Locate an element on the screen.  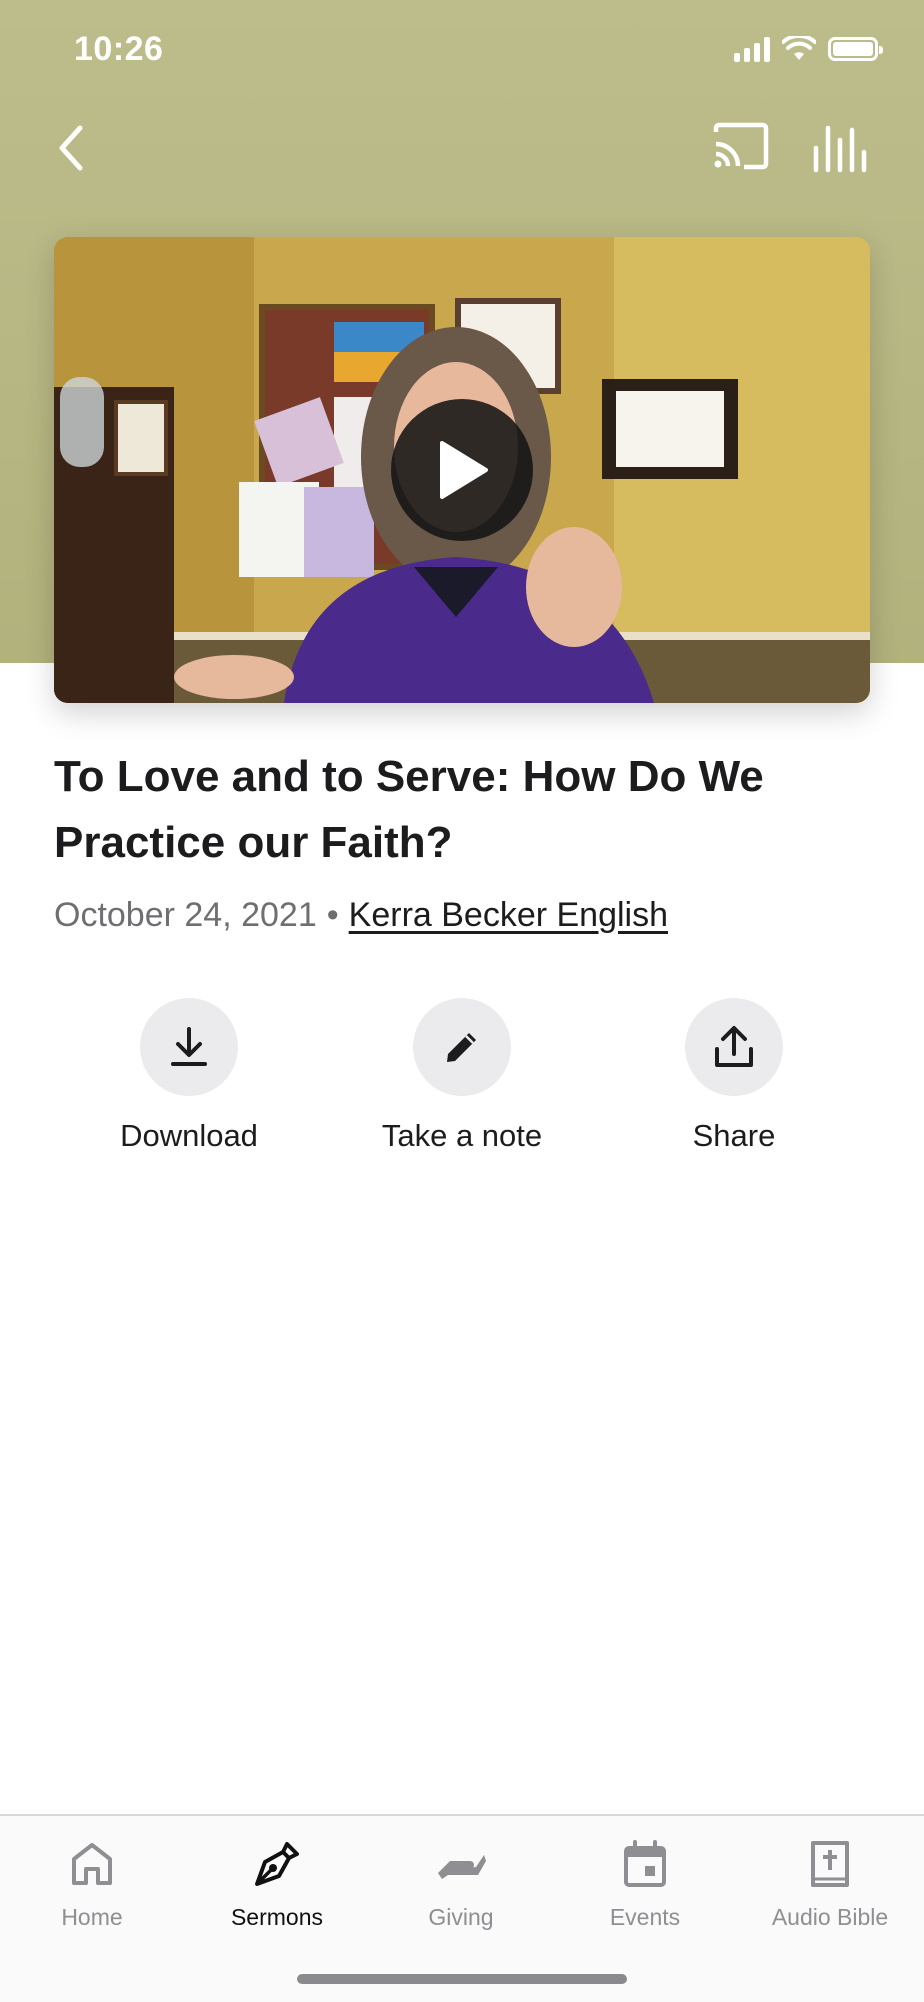
giving-hand-icon is located at coordinates (462, 1867).